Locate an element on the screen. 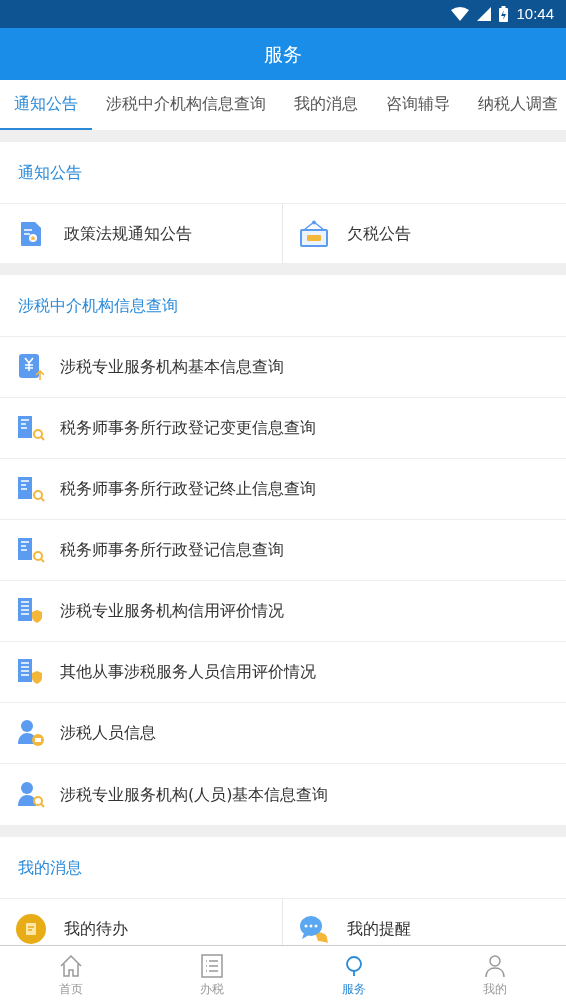 Image resolution: width=566 pixels, height=1006 pixels. person-icon is located at coordinates (495, 966).